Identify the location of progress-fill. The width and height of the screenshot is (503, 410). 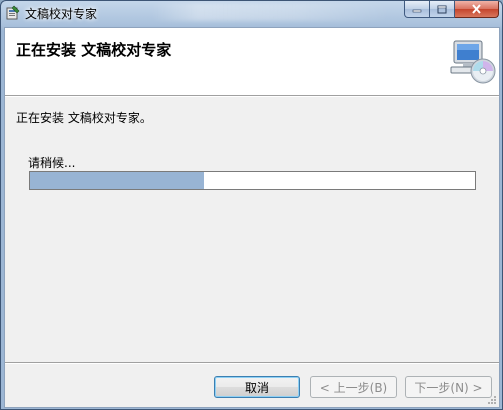
(117, 180).